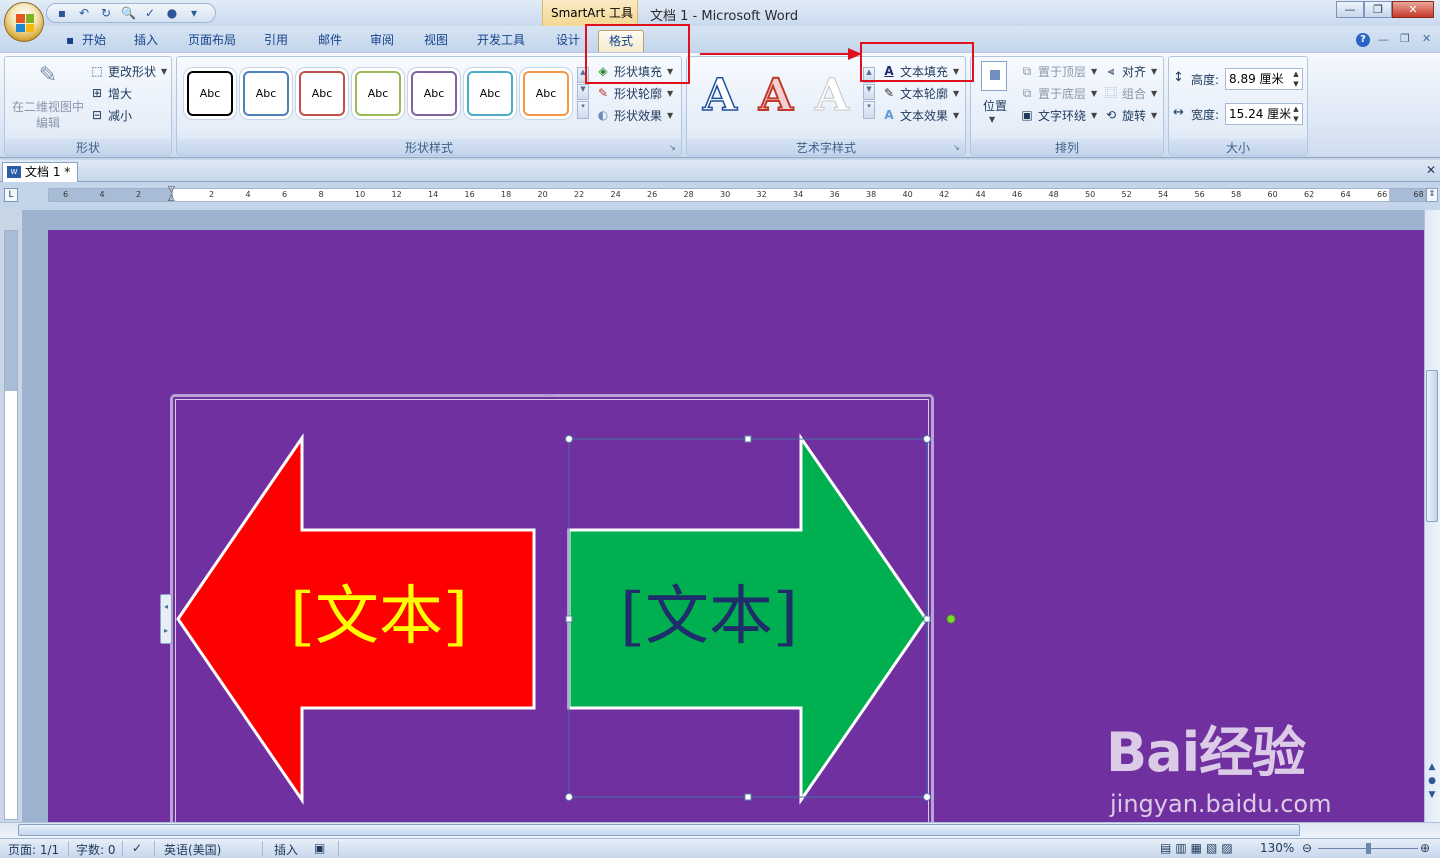 The image size is (1440, 858). I want to click on proofing-icon: ✓, so click(137, 848).